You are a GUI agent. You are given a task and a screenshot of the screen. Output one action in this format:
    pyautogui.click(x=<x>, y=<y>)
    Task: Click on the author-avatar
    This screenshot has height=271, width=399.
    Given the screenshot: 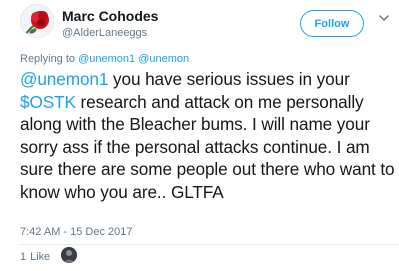 What is the action you would take?
    pyautogui.click(x=37, y=21)
    